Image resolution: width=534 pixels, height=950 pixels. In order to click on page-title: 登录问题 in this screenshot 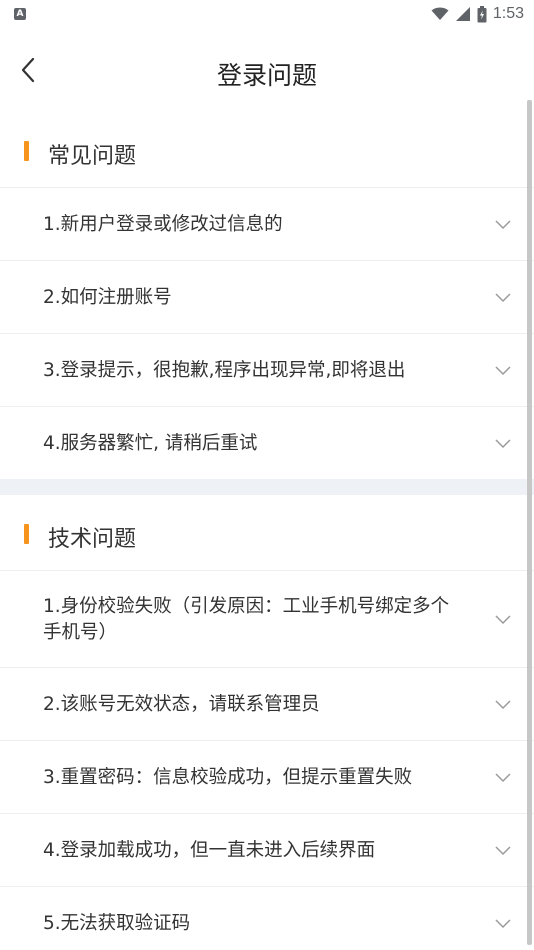, I will do `click(266, 75)`.